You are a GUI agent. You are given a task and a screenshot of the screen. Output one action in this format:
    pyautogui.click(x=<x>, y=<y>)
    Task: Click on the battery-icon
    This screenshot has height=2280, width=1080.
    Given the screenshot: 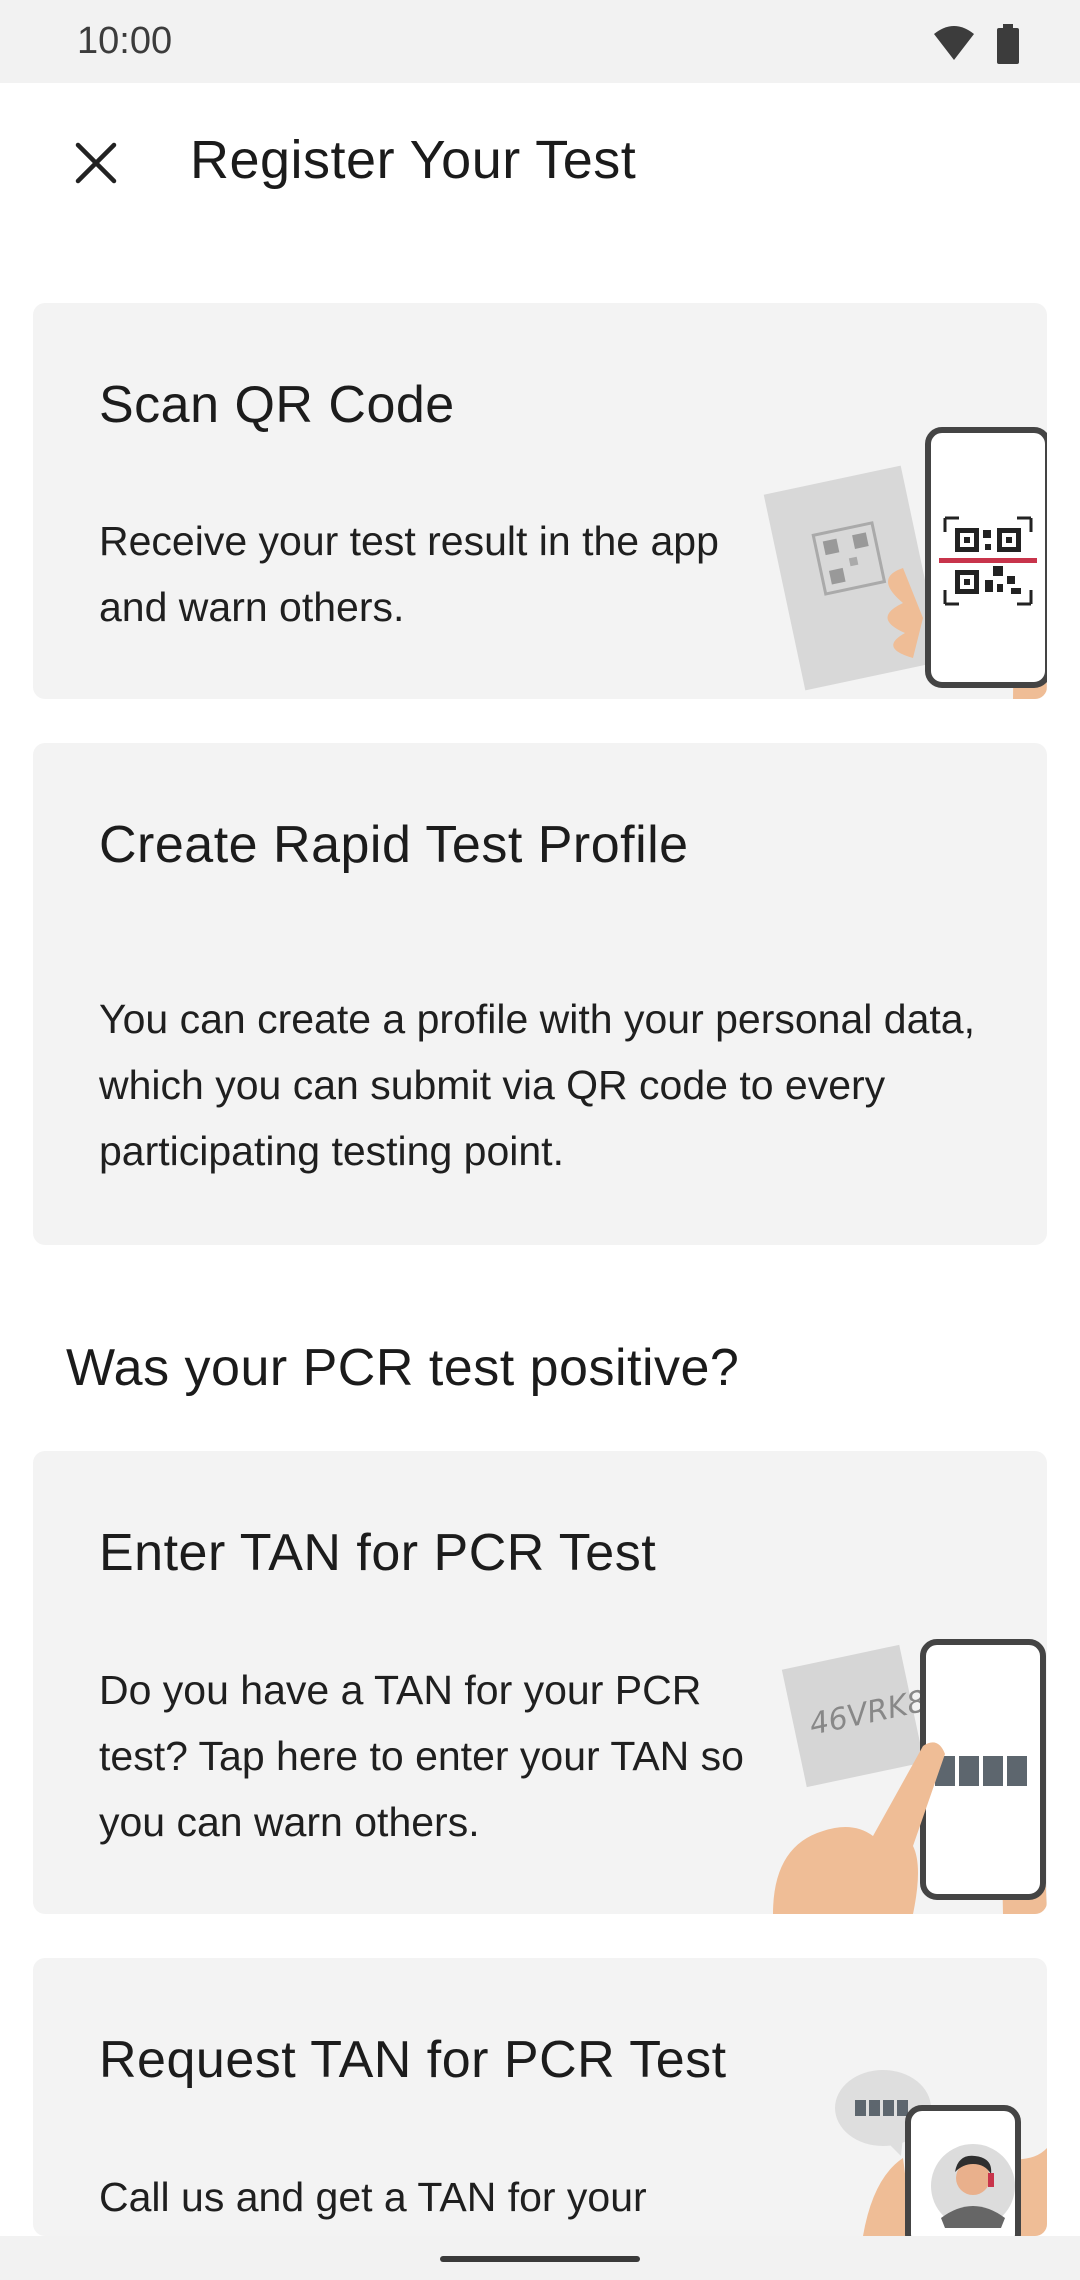 What is the action you would take?
    pyautogui.click(x=1008, y=44)
    